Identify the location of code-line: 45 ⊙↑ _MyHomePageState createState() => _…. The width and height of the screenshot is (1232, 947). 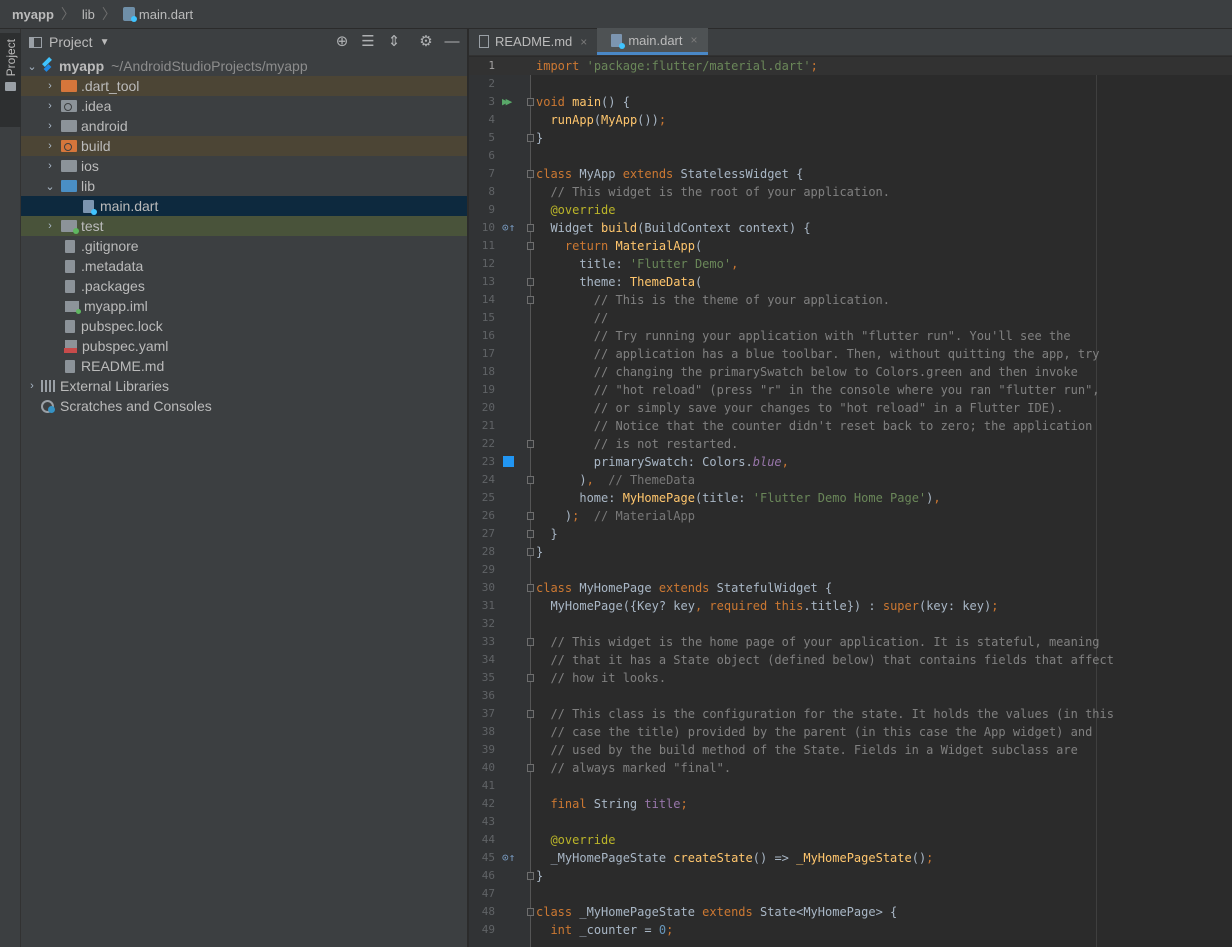
(850, 858).